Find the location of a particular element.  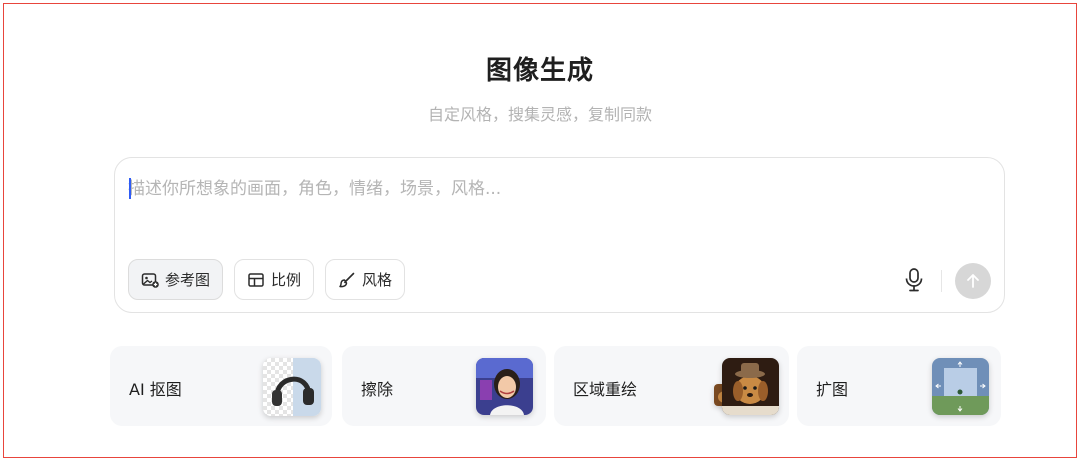

brush-icon is located at coordinates (347, 279).